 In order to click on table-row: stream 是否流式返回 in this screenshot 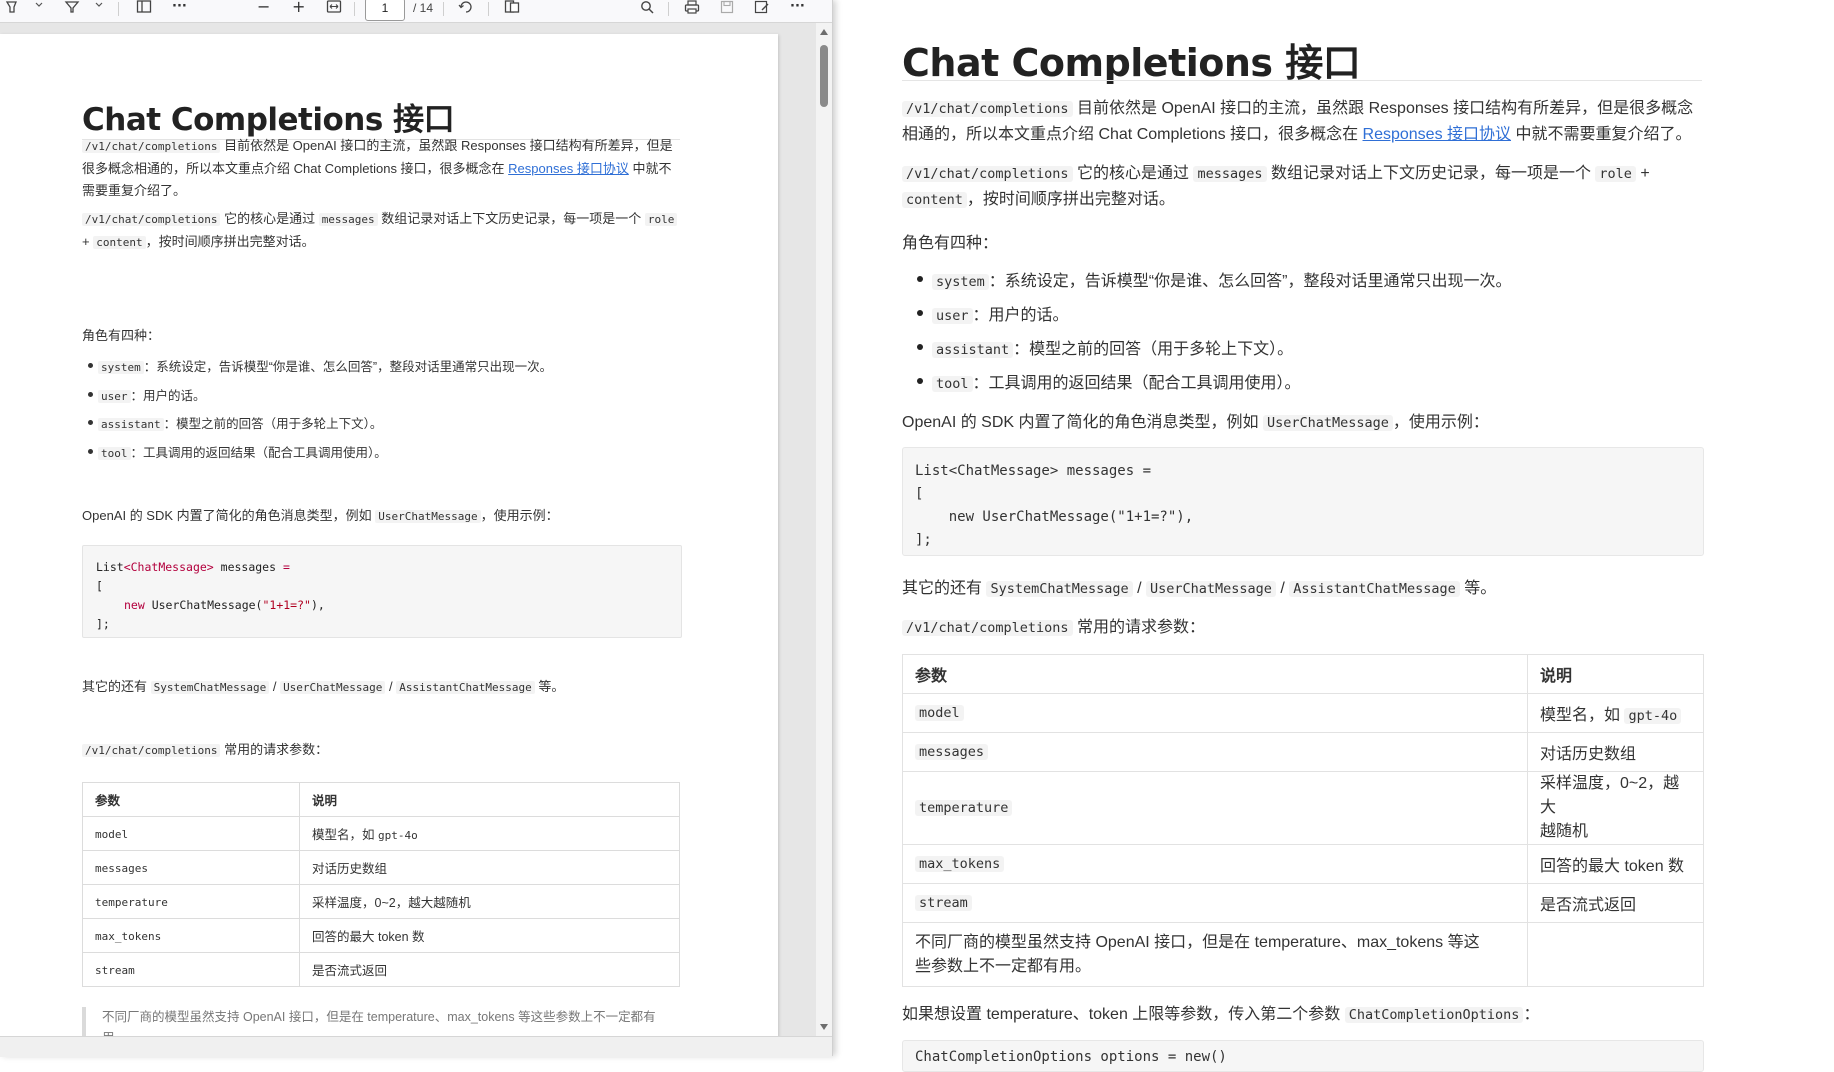, I will do `click(1303, 903)`.